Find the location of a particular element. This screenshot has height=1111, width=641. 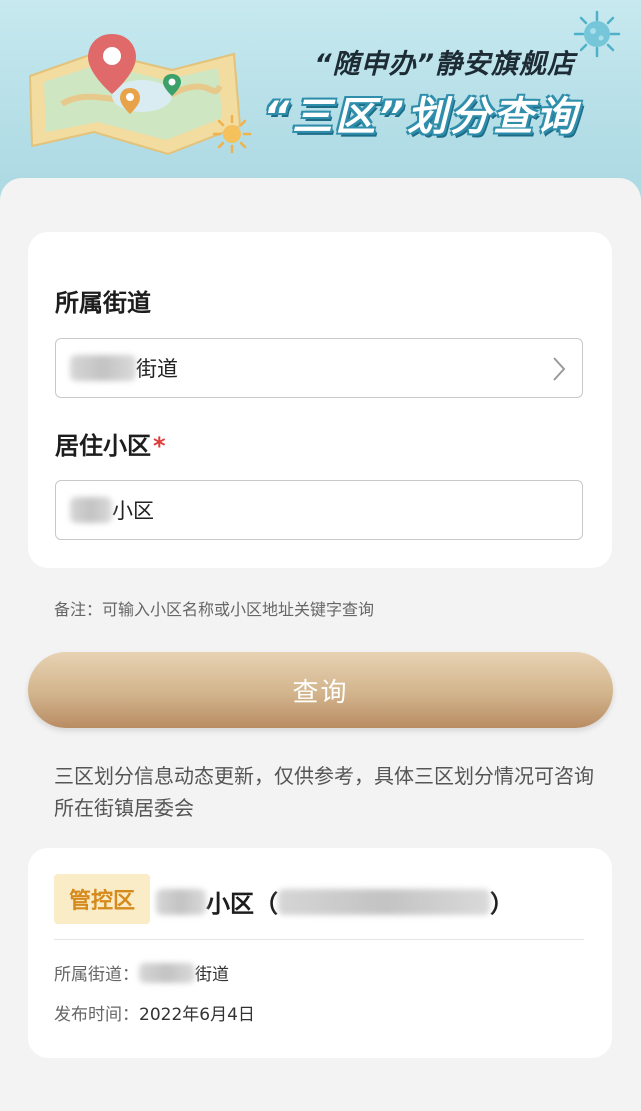

map-illustration-icon is located at coordinates (135, 95).